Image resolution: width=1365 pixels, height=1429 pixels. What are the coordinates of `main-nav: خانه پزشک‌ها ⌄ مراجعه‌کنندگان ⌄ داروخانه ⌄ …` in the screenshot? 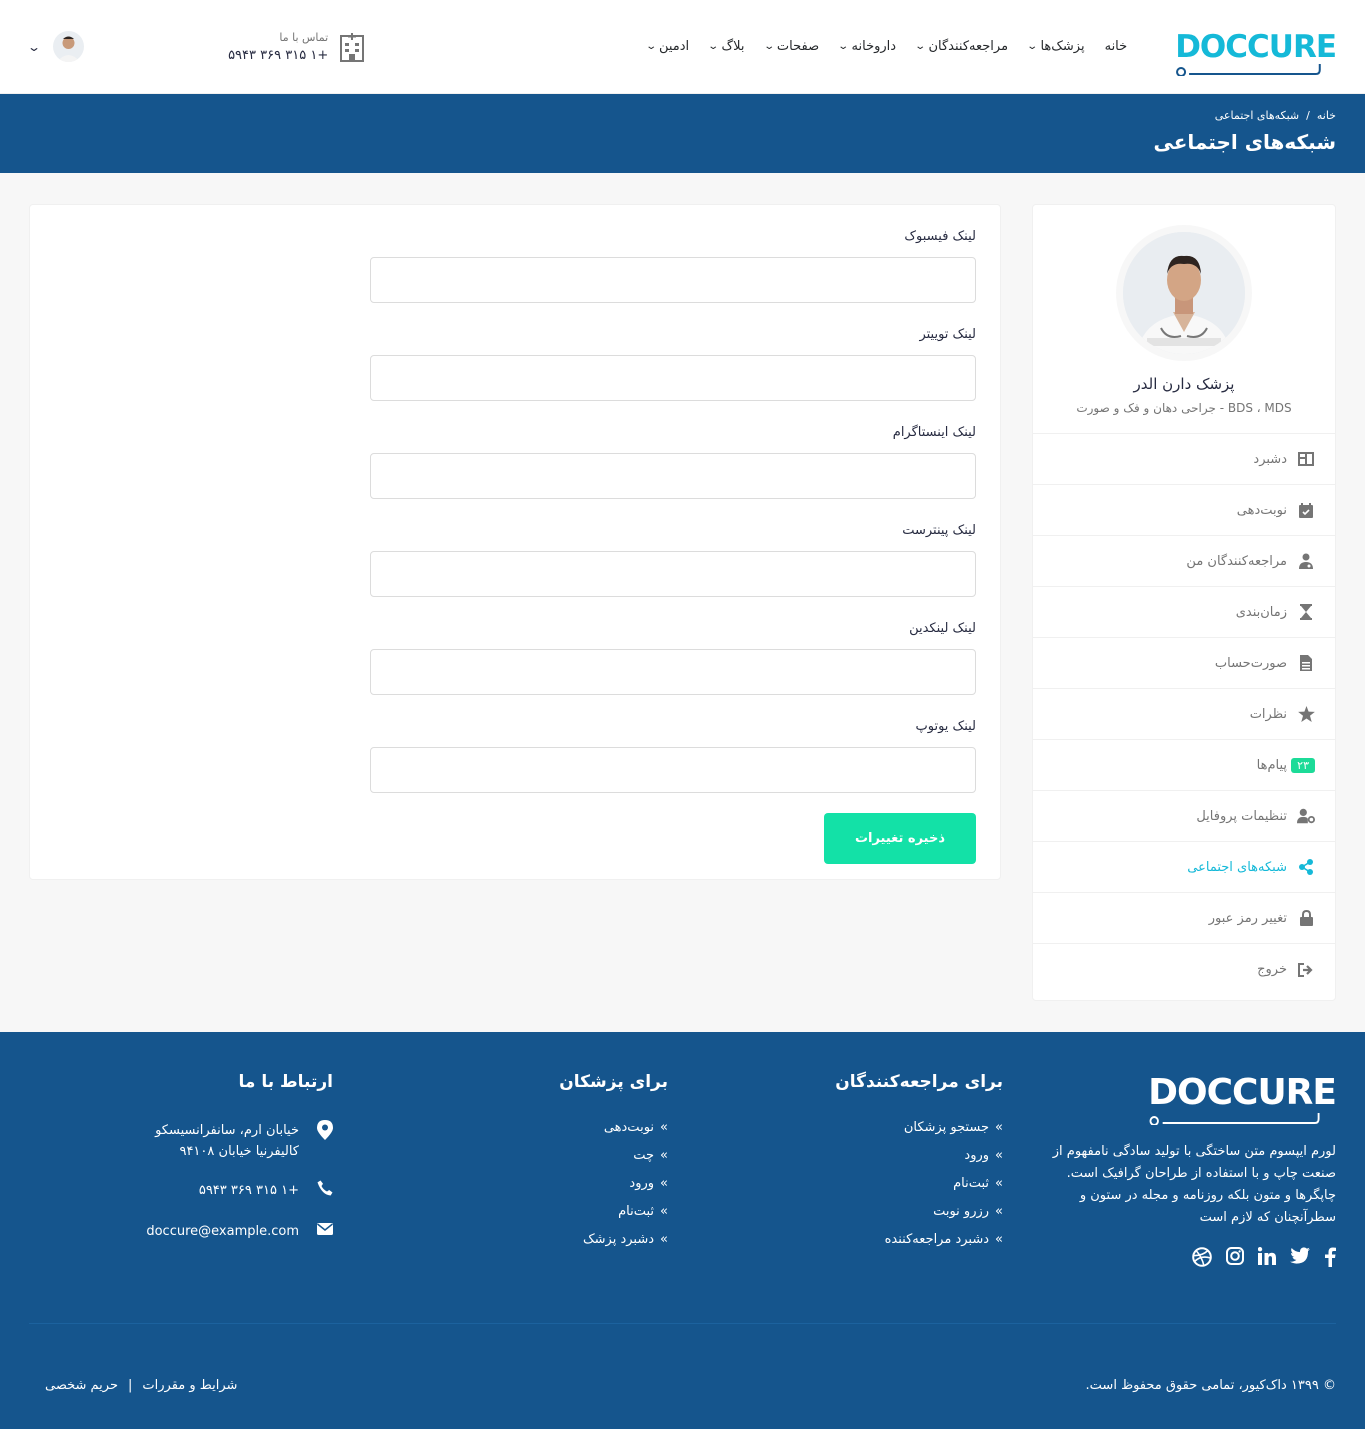 It's located at (887, 46).